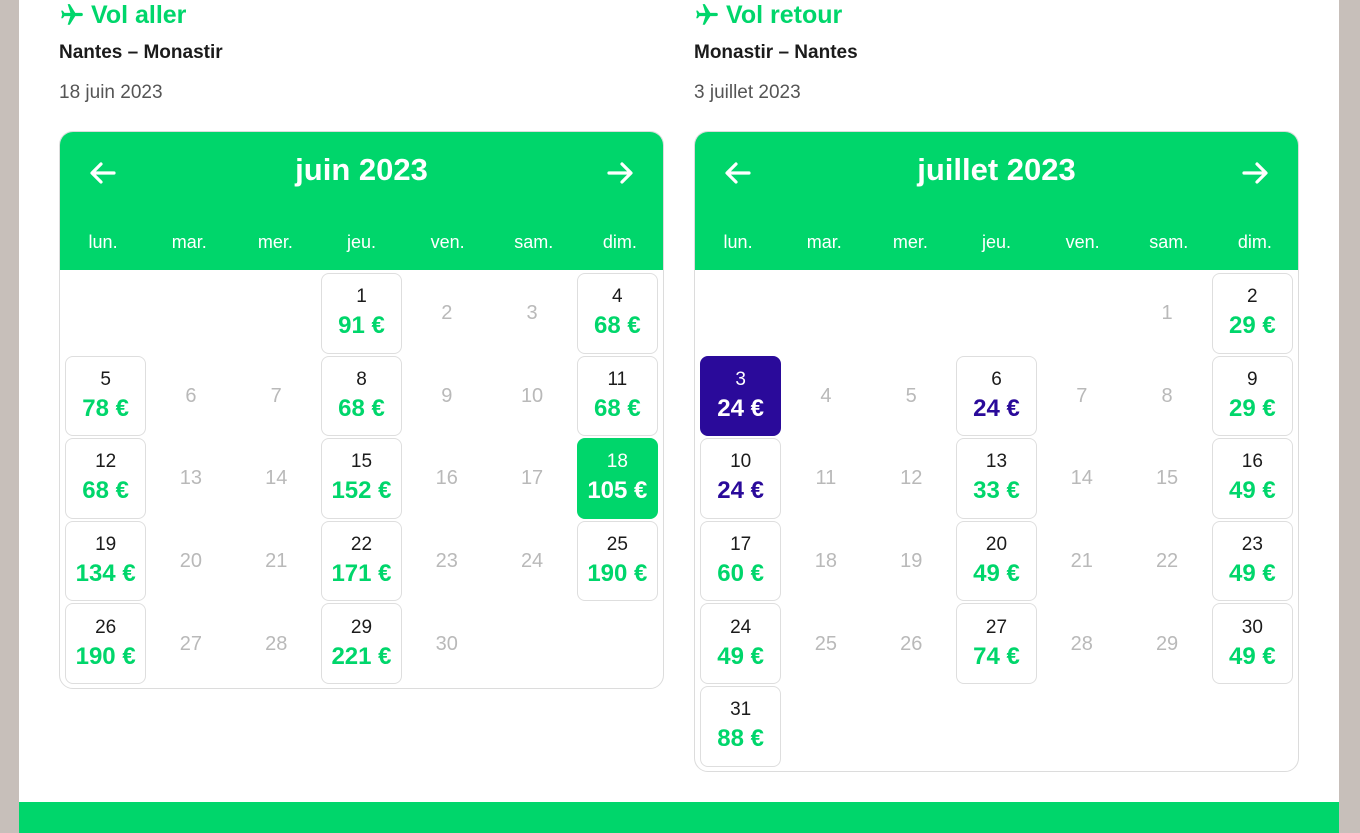  Describe the element at coordinates (679, 817) in the screenshot. I see `footer-bar` at that location.